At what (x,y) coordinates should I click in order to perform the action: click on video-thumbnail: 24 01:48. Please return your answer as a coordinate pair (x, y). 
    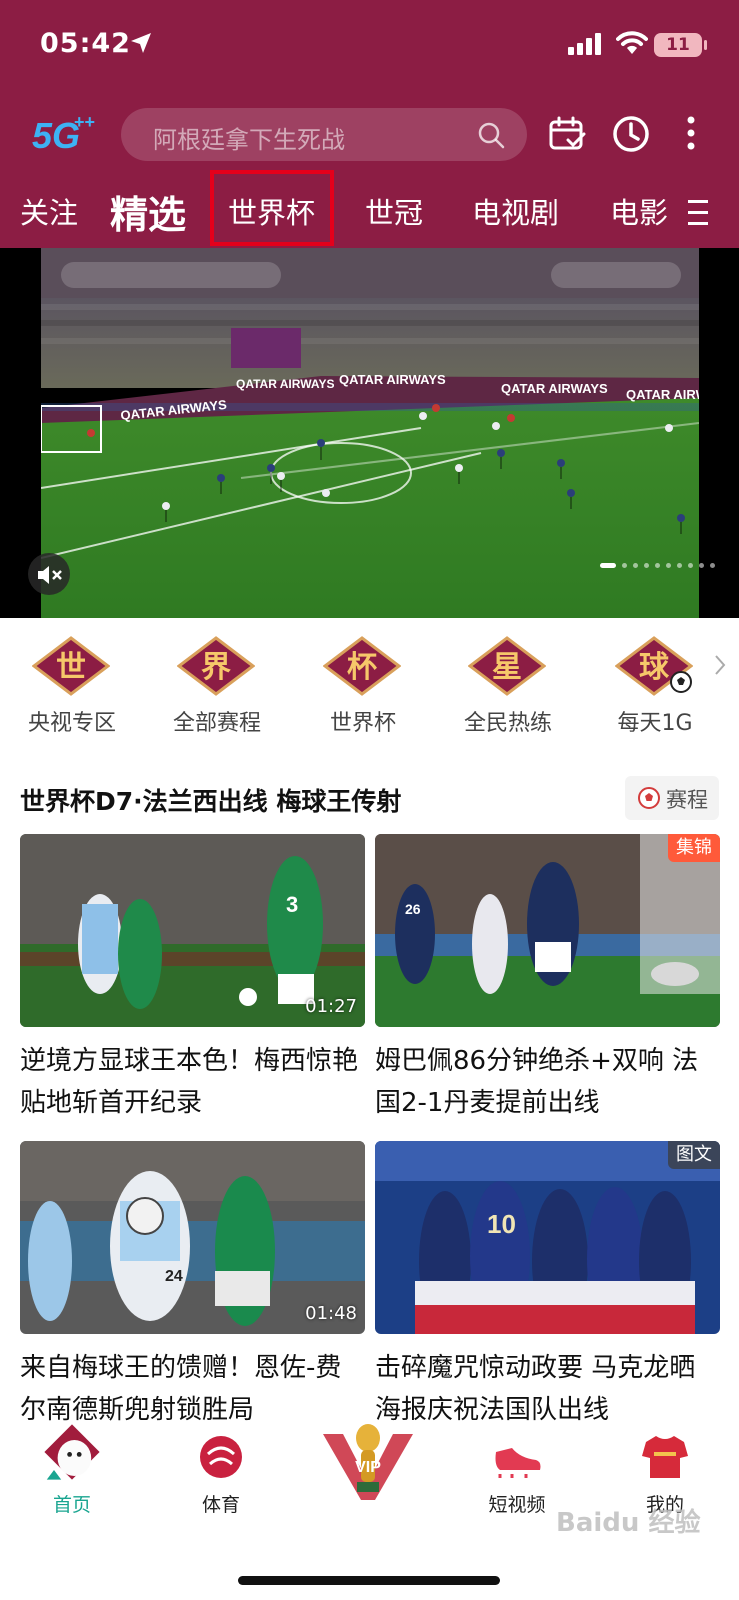
    Looking at the image, I should click on (192, 1237).